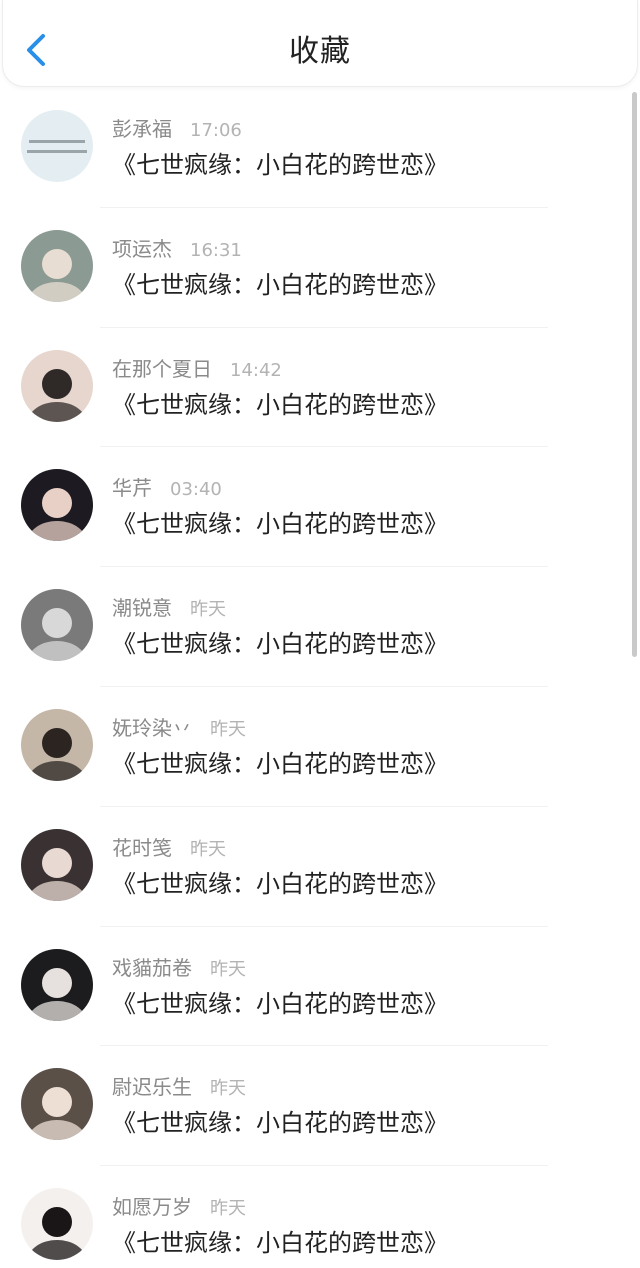 The image size is (640, 1268). Describe the element at coordinates (314, 1217) in the screenshot. I see `list-item: 如愿万岁 昨天《七世疯缘：小白花的跨世恋》` at that location.